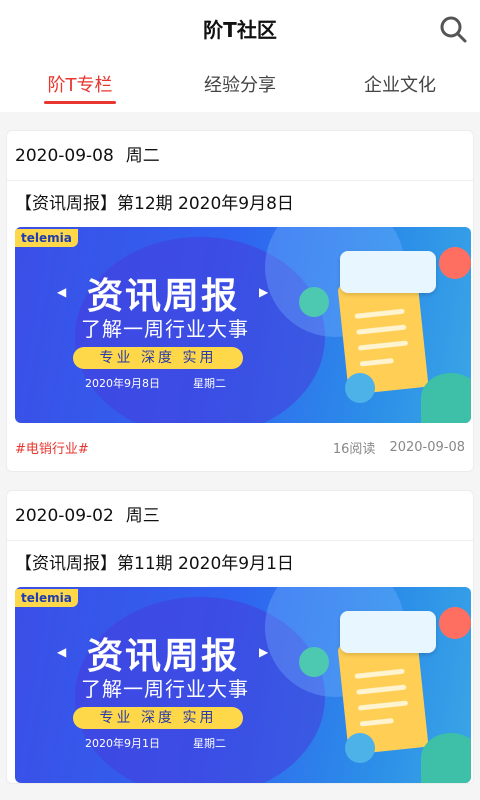 Image resolution: width=480 pixels, height=800 pixels. What do you see at coordinates (64, 516) in the screenshot?
I see `card-date: 2020-09-02` at bounding box center [64, 516].